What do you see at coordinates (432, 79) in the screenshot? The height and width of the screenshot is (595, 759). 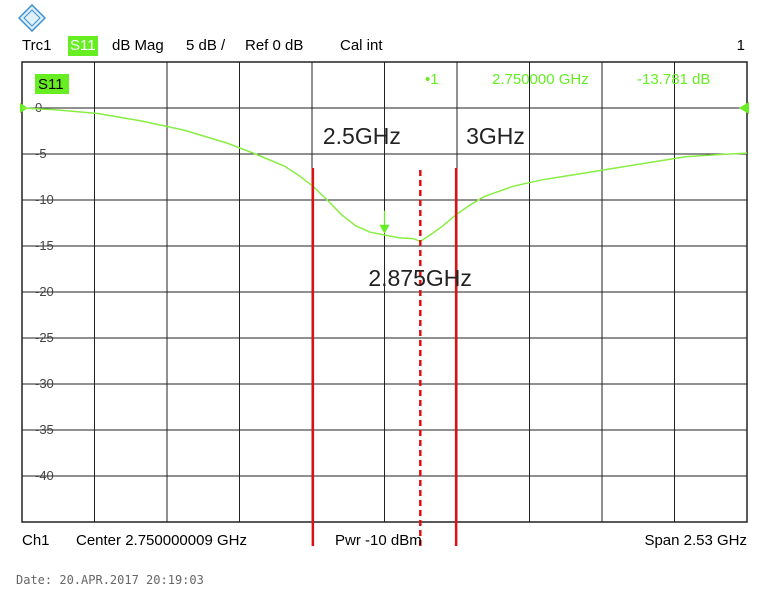 I see `marker-legend: •1` at bounding box center [432, 79].